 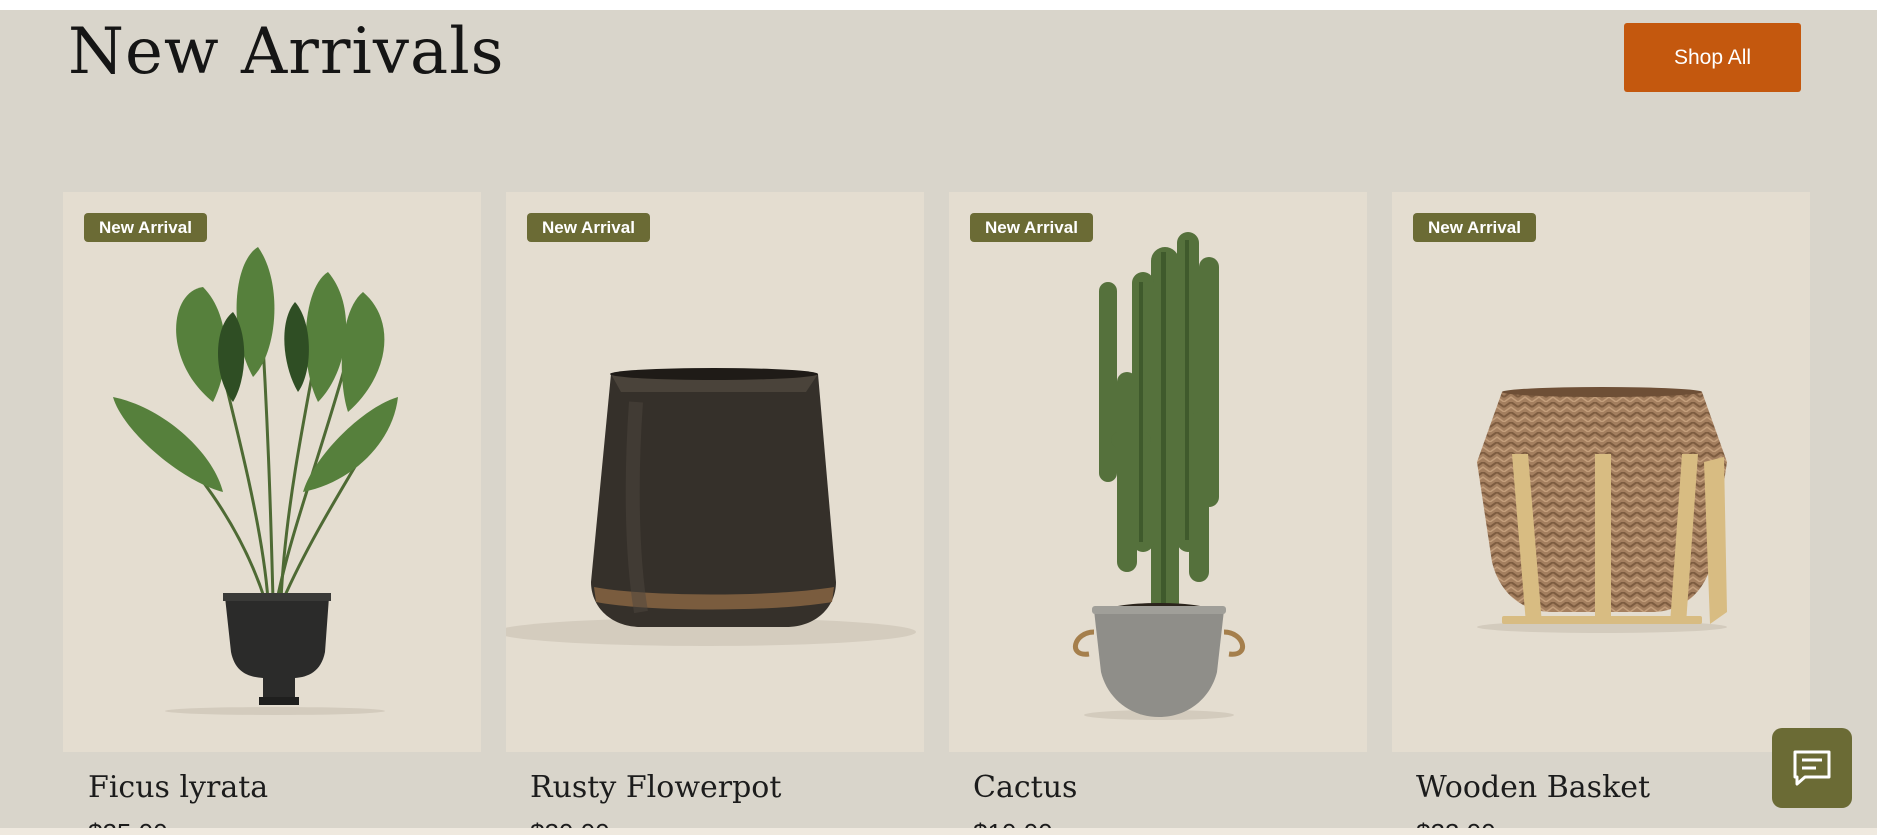 I want to click on bottom-edge, so click(x=938, y=831).